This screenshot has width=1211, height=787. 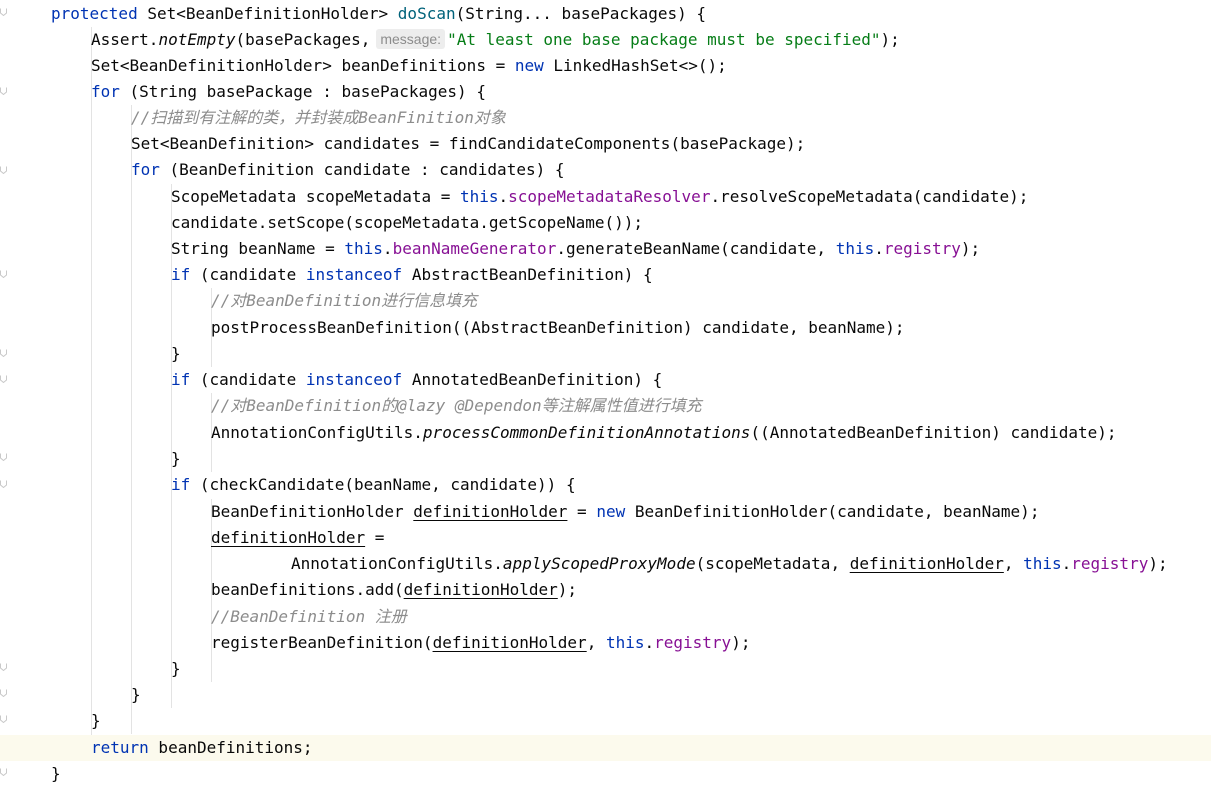 I want to click on code-field: beanNameGenerator, so click(x=474, y=248).